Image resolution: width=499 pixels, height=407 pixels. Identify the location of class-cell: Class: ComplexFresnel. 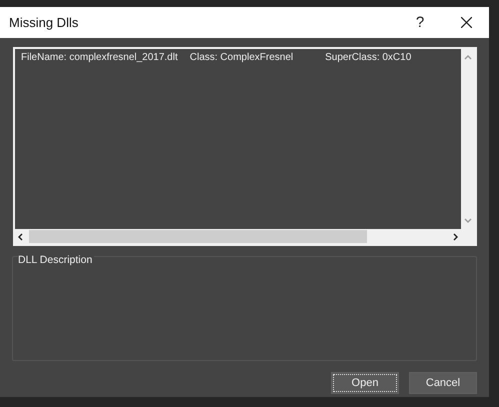
(242, 57).